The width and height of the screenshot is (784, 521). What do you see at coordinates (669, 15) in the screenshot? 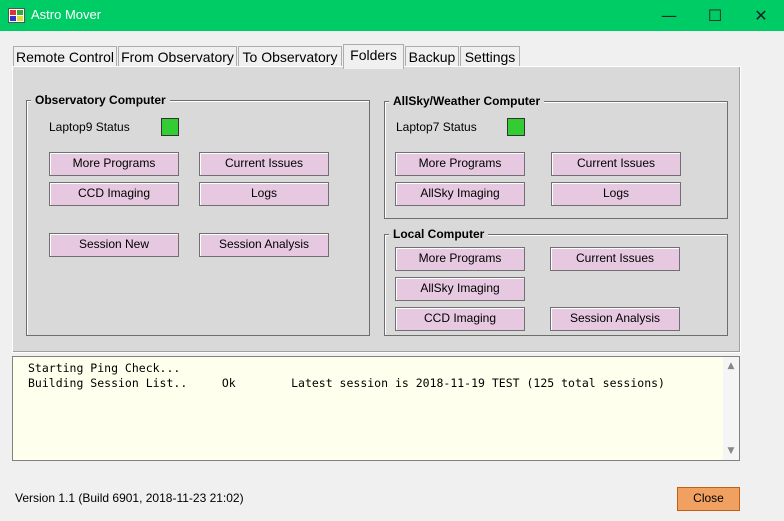
I see `minimize-icon: —` at bounding box center [669, 15].